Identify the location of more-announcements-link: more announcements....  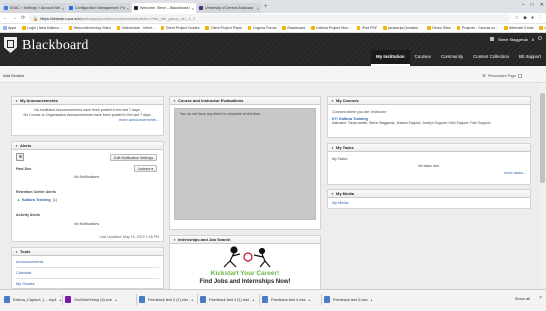
(87, 120).